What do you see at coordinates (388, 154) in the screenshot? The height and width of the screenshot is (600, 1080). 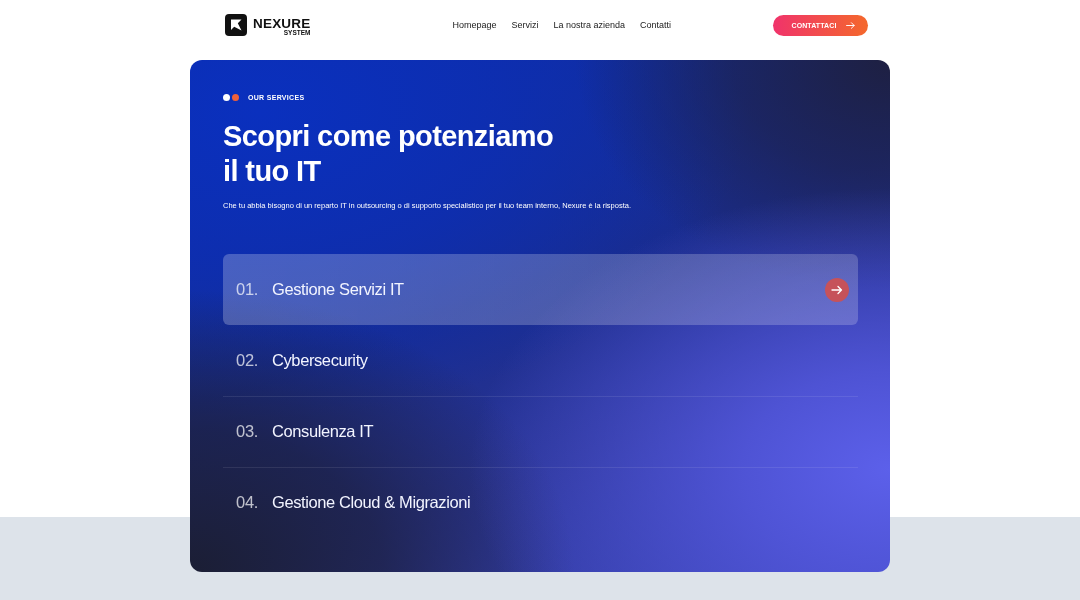 I see `section-heading: Scopri come potenziamo il tuo IT` at bounding box center [388, 154].